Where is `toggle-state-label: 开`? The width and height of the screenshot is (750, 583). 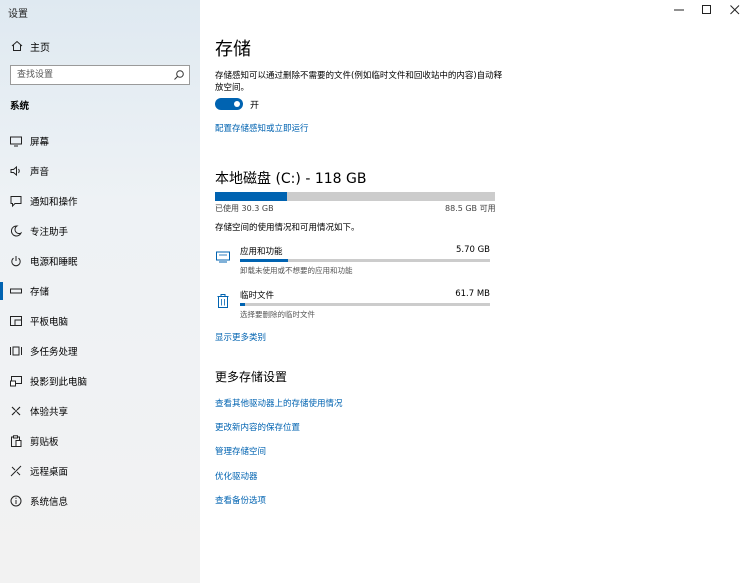
toggle-state-label: 开 is located at coordinates (255, 106).